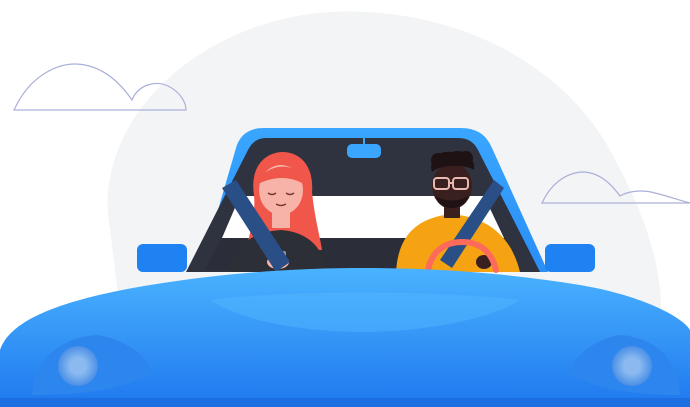 The width and height of the screenshot is (690, 407). I want to click on right-side-mirror, so click(570, 258).